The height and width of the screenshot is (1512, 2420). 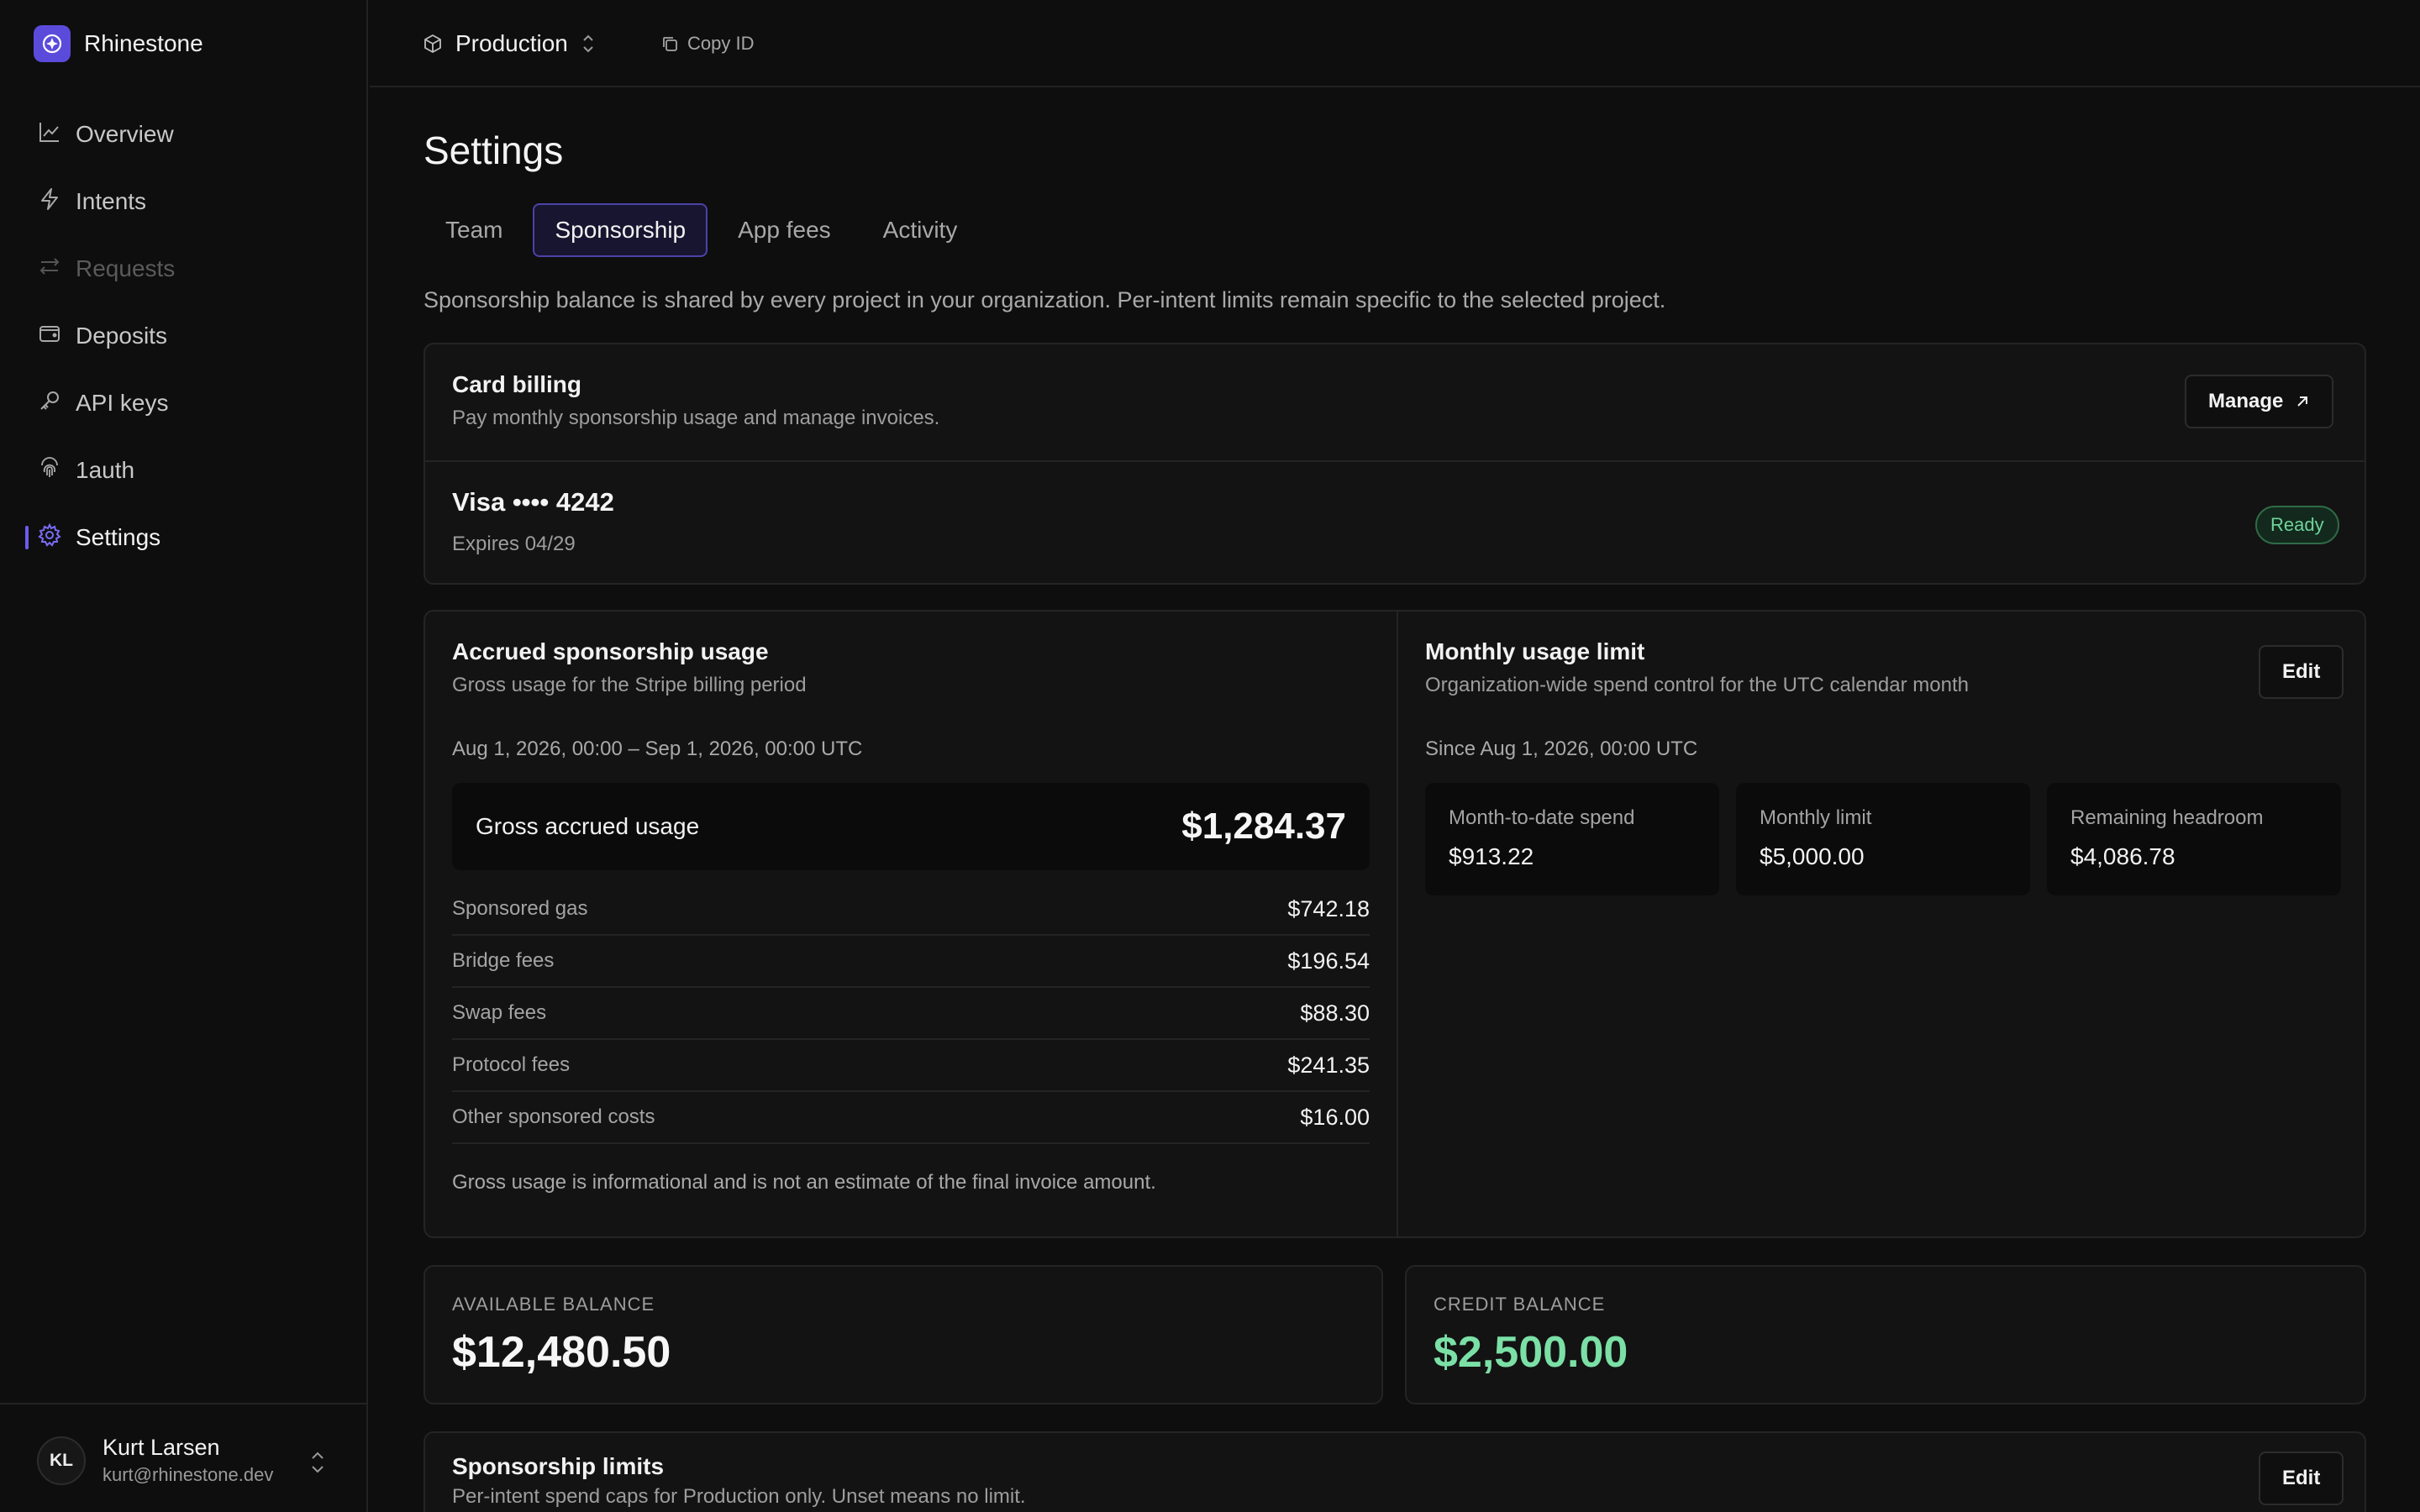 What do you see at coordinates (921, 230) in the screenshot?
I see `tab-activity: Activity` at bounding box center [921, 230].